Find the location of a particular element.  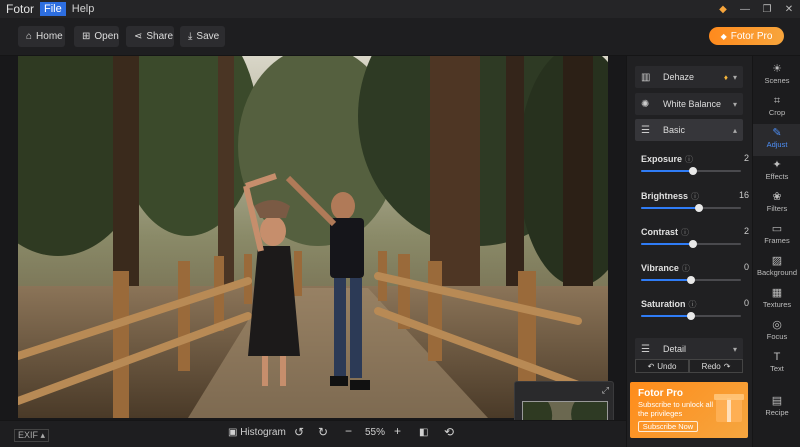

textures-icon: ▦ is located at coordinates (777, 293).